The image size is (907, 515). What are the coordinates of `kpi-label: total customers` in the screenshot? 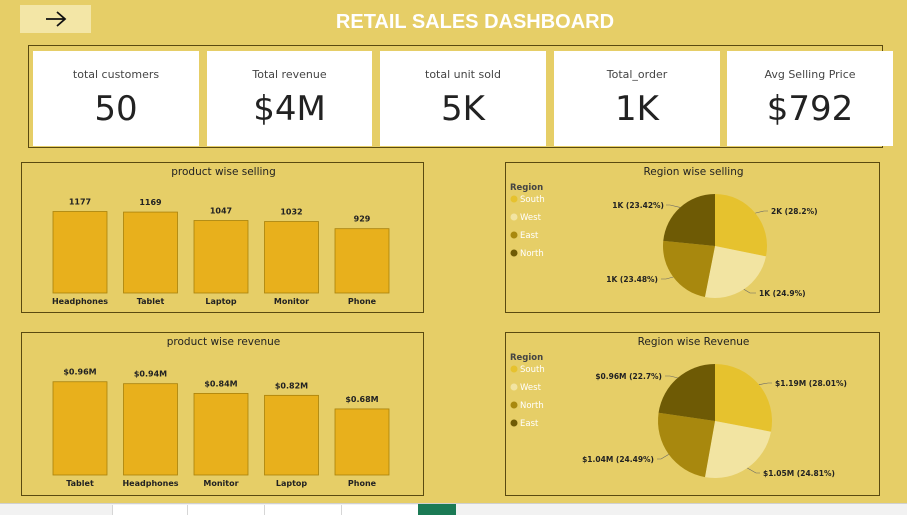 It's located at (116, 74).